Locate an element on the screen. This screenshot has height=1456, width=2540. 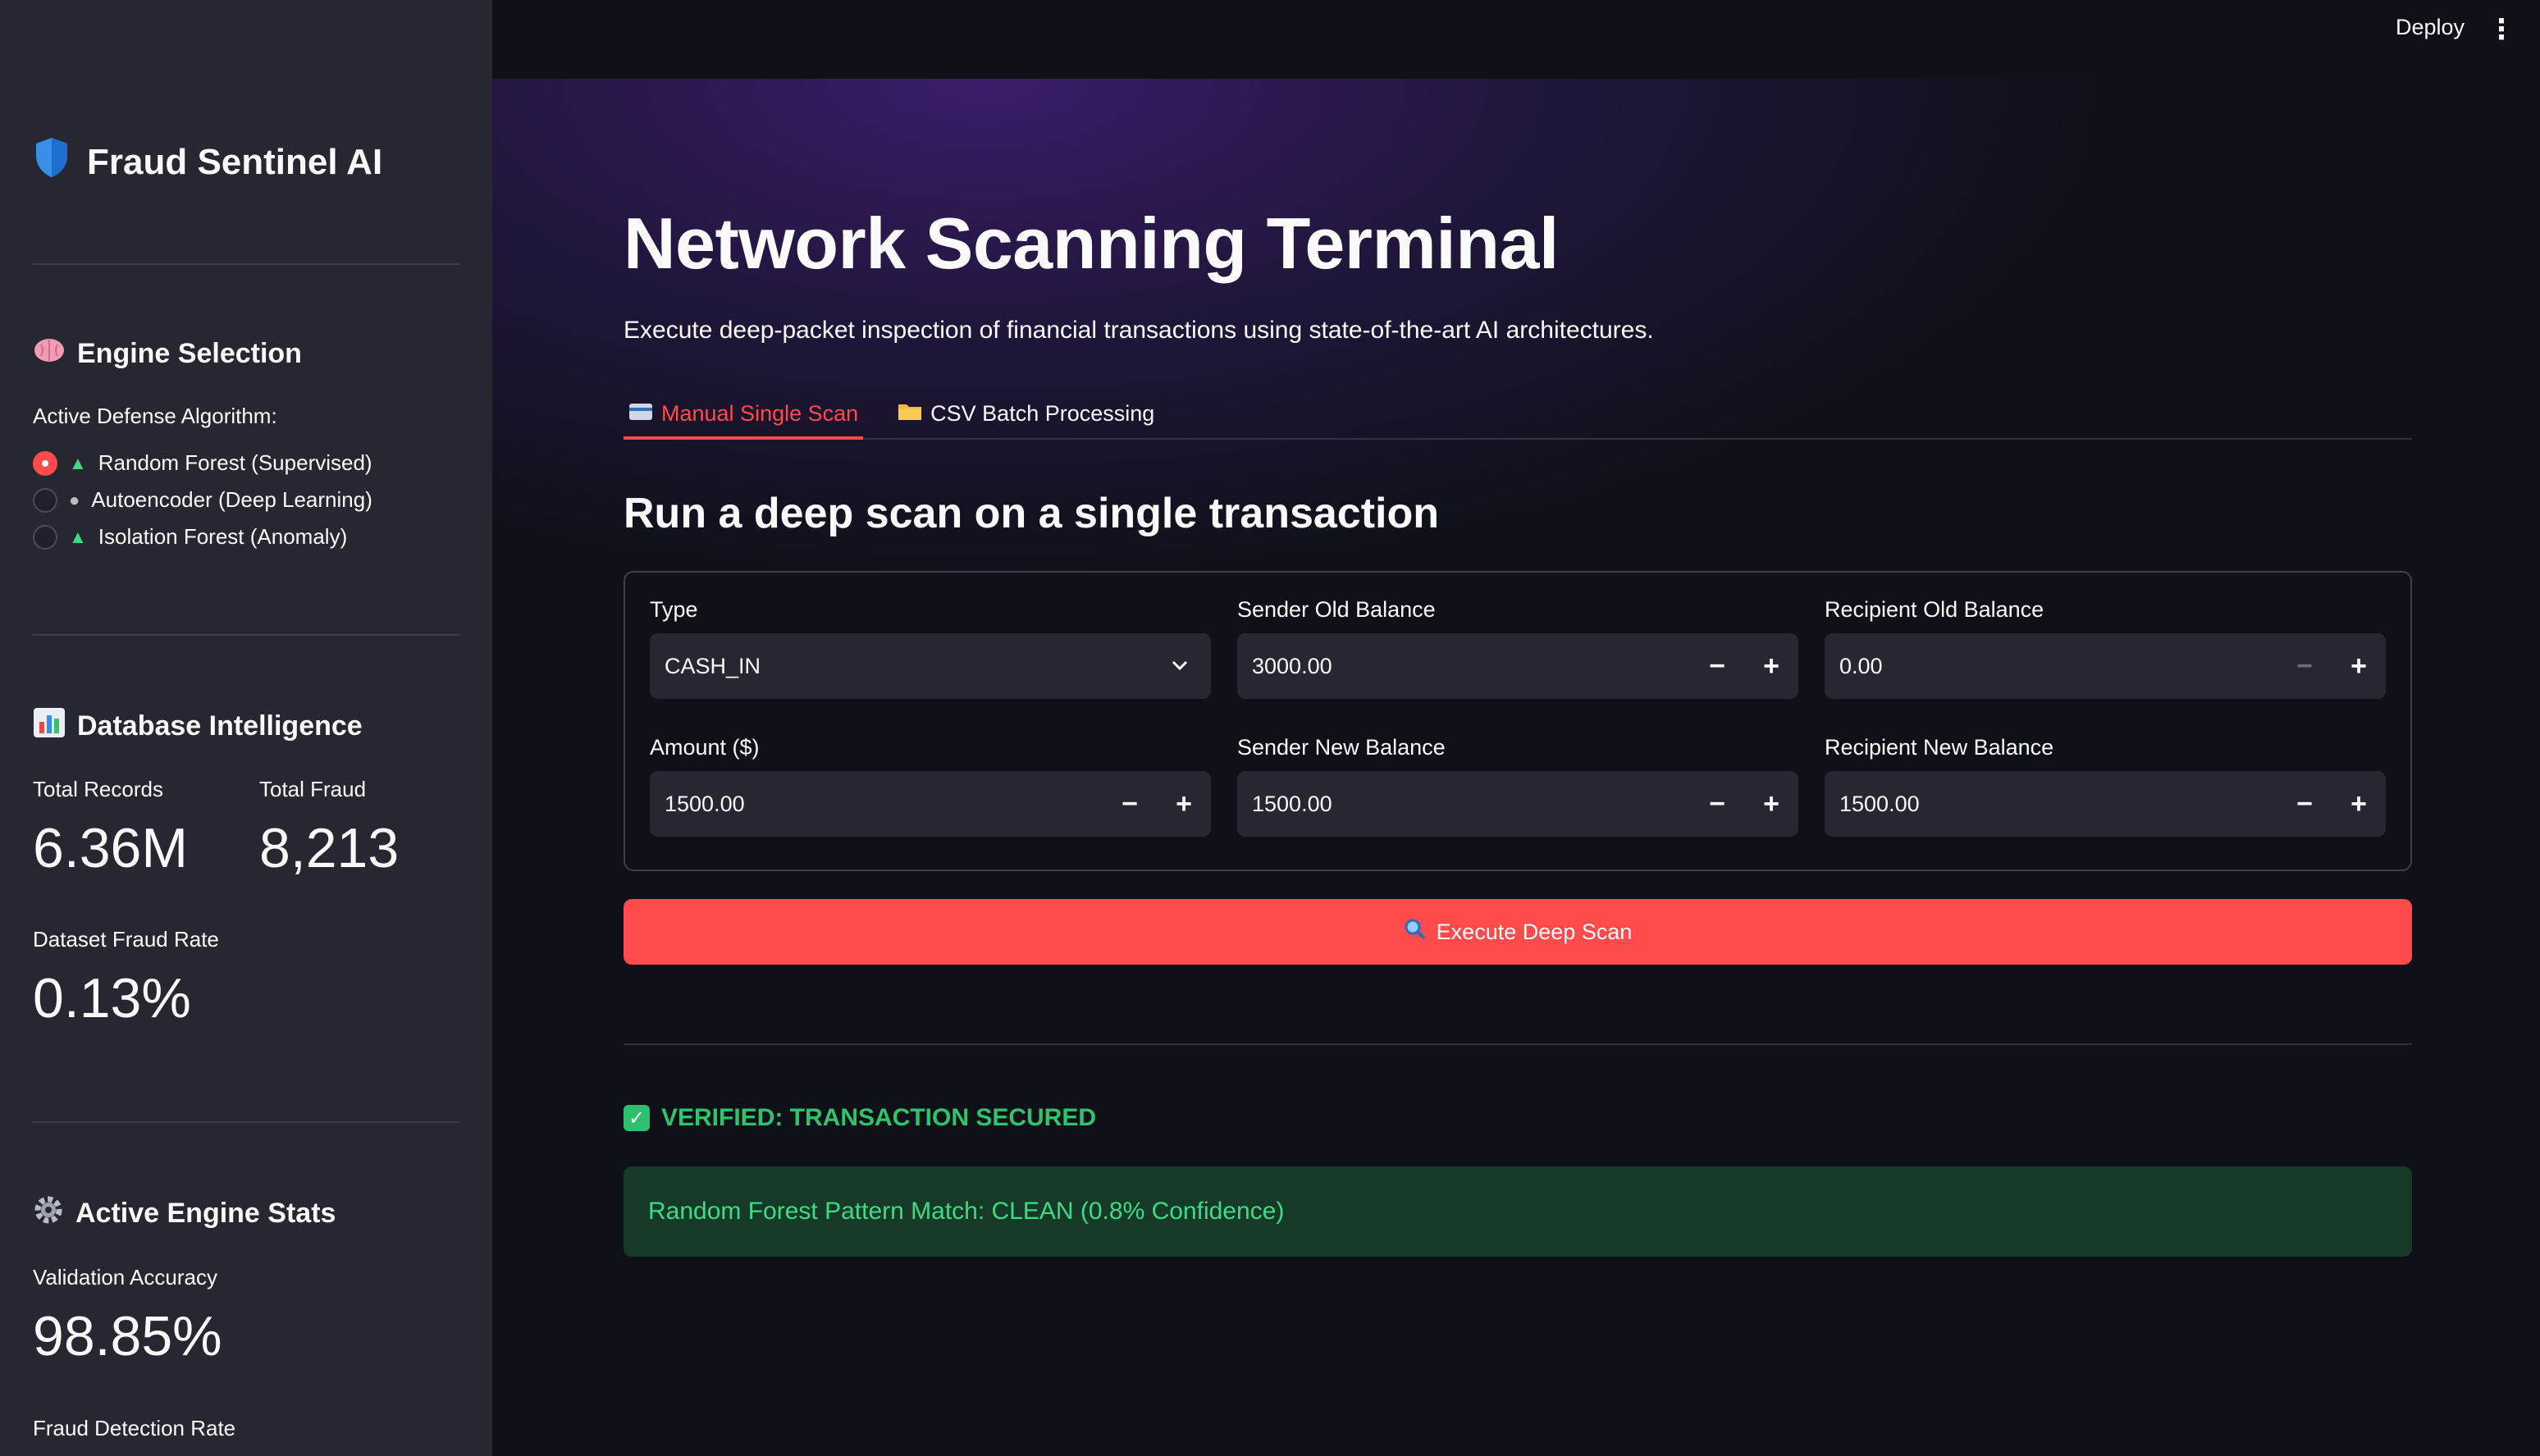
recipient-new-input: 1500.00 − + is located at coordinates (2105, 804).